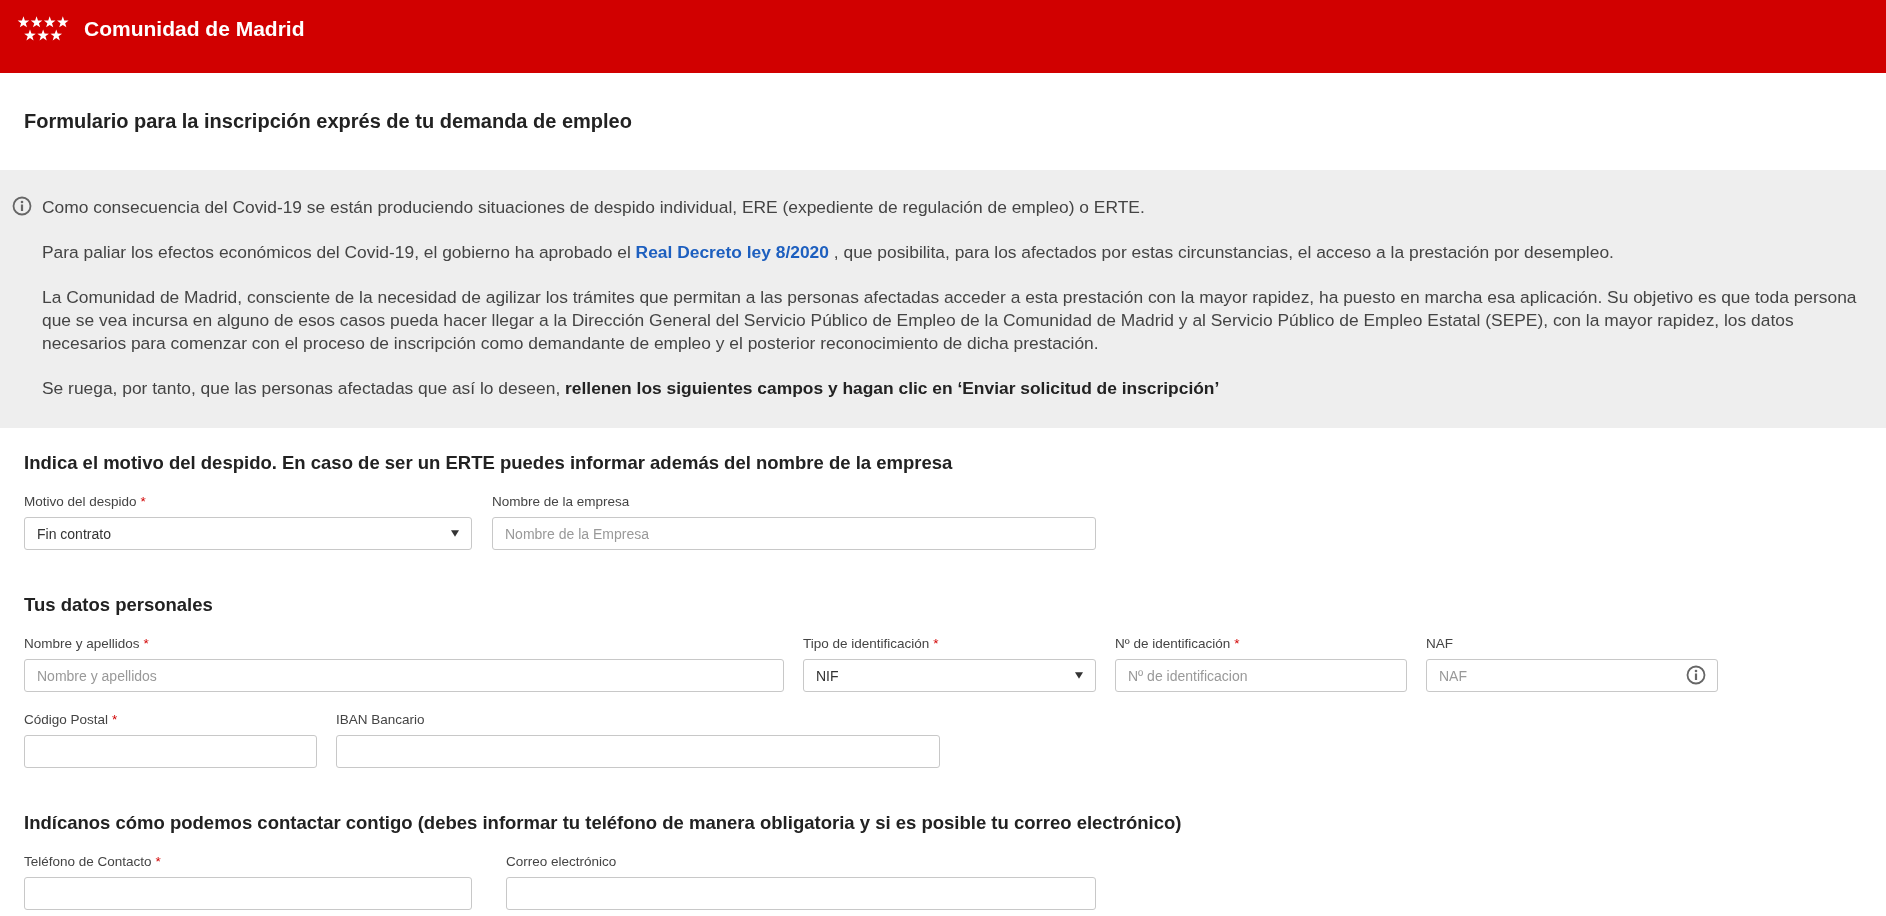 This screenshot has height=916, width=1886. What do you see at coordinates (866, 643) in the screenshot?
I see `field-label: Tipo de identificación` at bounding box center [866, 643].